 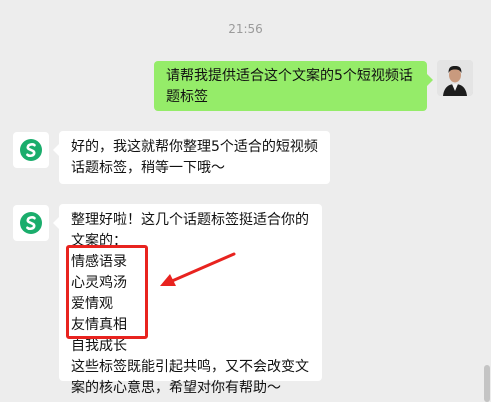 What do you see at coordinates (198, 269) in the screenshot?
I see `arrow-annotation-icon` at bounding box center [198, 269].